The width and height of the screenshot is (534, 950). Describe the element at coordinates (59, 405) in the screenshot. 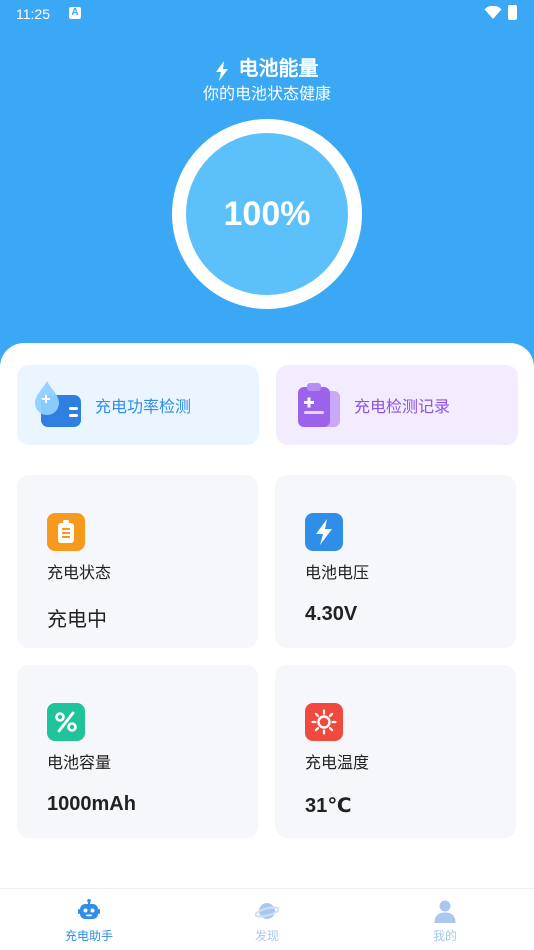

I see `battery-drop-icon` at that location.